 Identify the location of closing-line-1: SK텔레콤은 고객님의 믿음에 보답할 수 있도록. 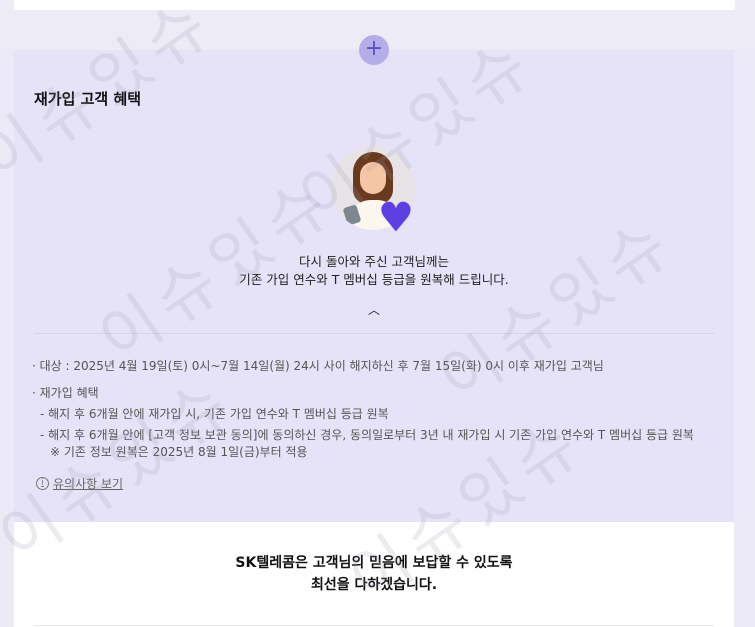
(374, 563).